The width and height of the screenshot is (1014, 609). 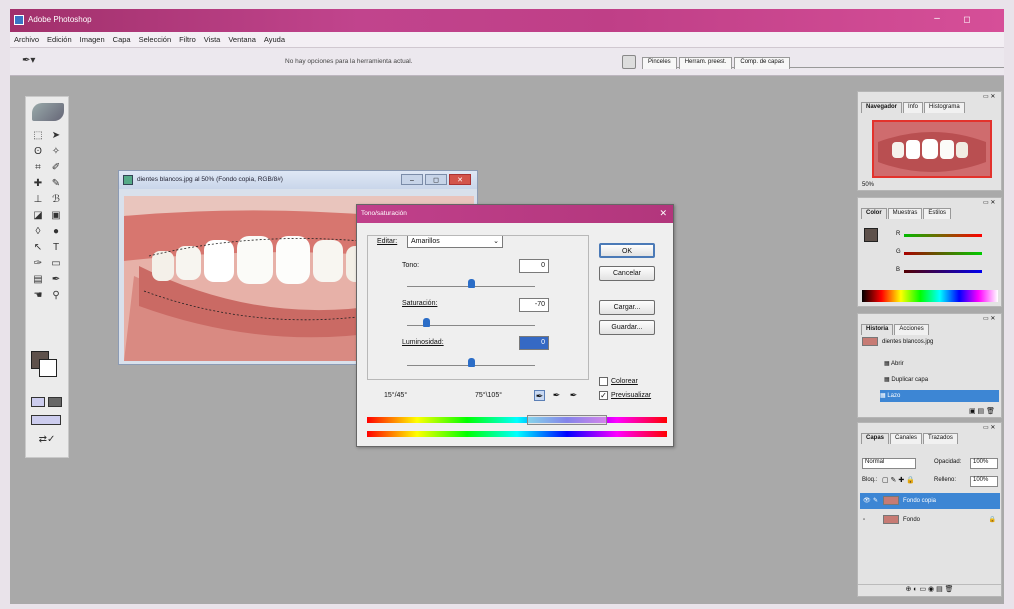 I want to click on zoom-readout: 50%, so click(x=868, y=185).